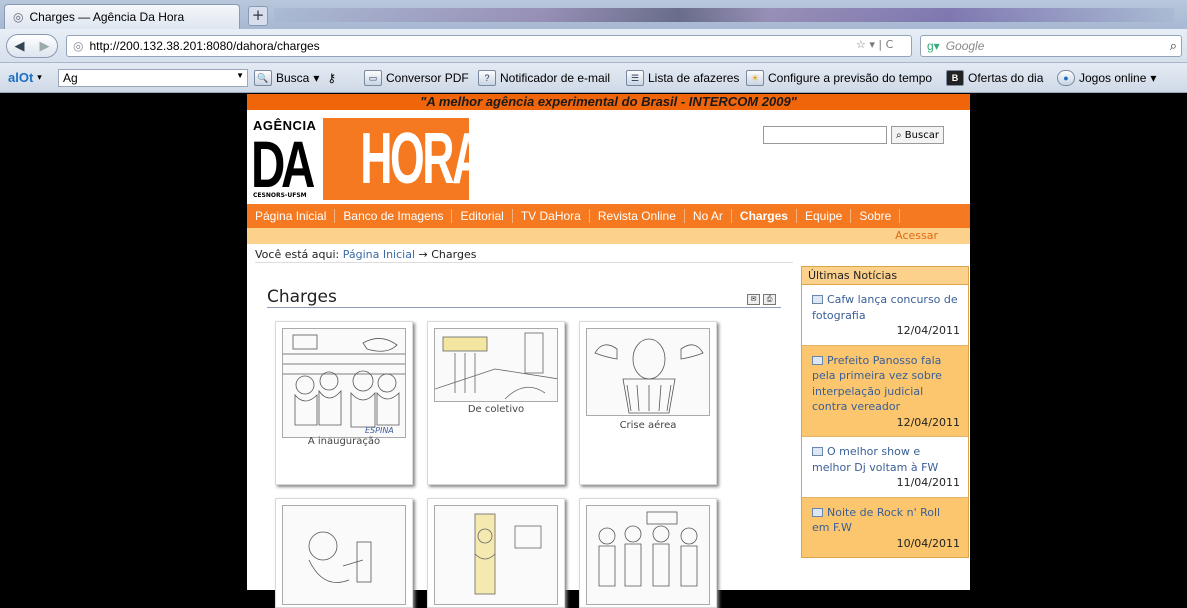 This screenshot has height=608, width=1187. I want to click on addon-search-field: Ag ▼, so click(153, 78).